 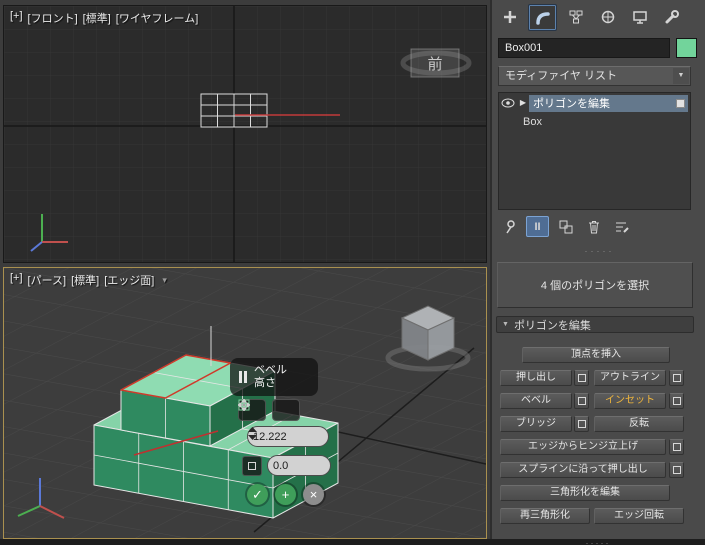 What do you see at coordinates (680, 103) in the screenshot?
I see `modifier-toggle-square` at bounding box center [680, 103].